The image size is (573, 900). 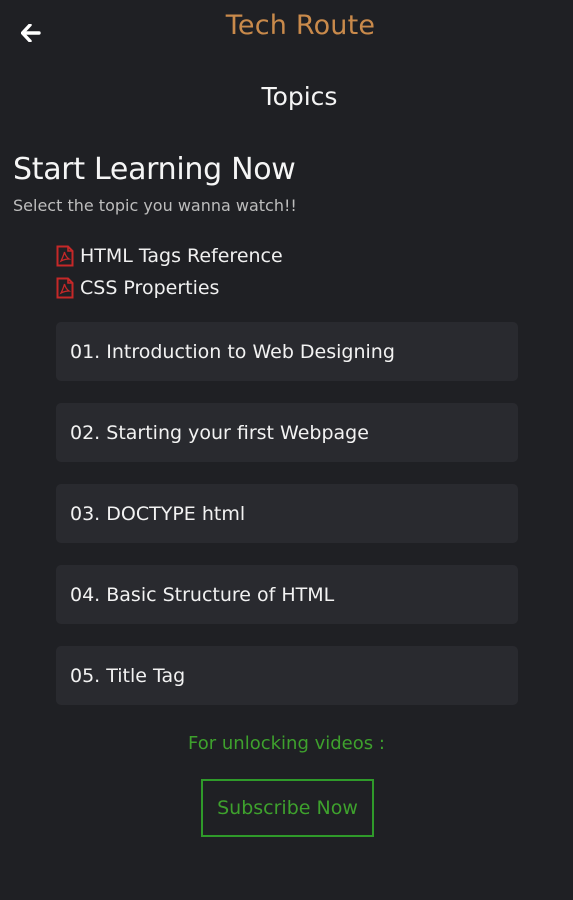 I want to click on app-title: Tech Route, so click(x=300, y=25).